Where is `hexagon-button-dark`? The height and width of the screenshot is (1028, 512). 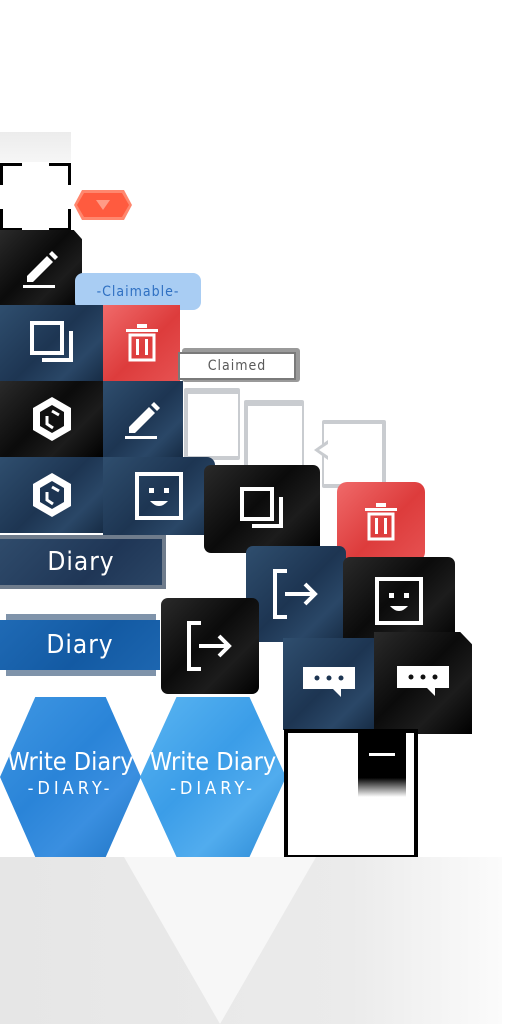 hexagon-button-dark is located at coordinates (52, 419).